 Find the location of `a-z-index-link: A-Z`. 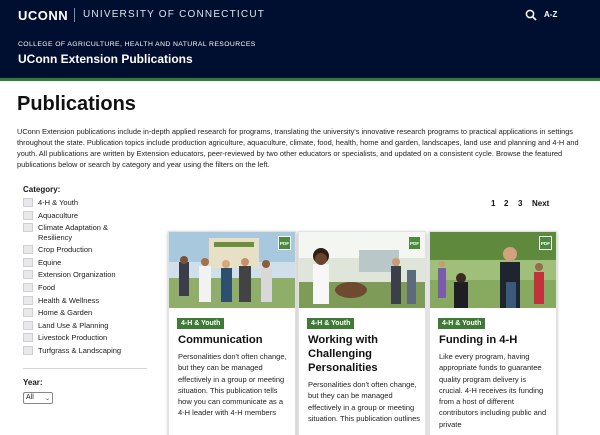

a-z-index-link: A-Z is located at coordinates (550, 14).